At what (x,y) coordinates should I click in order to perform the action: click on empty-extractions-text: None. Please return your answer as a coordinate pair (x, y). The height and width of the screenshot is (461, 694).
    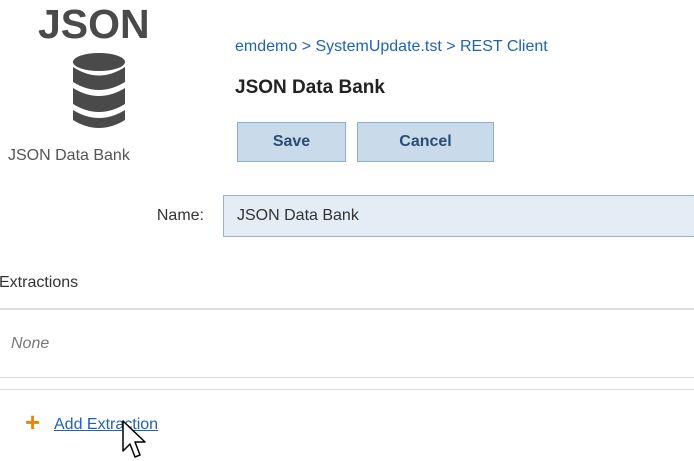
    Looking at the image, I should click on (30, 343).